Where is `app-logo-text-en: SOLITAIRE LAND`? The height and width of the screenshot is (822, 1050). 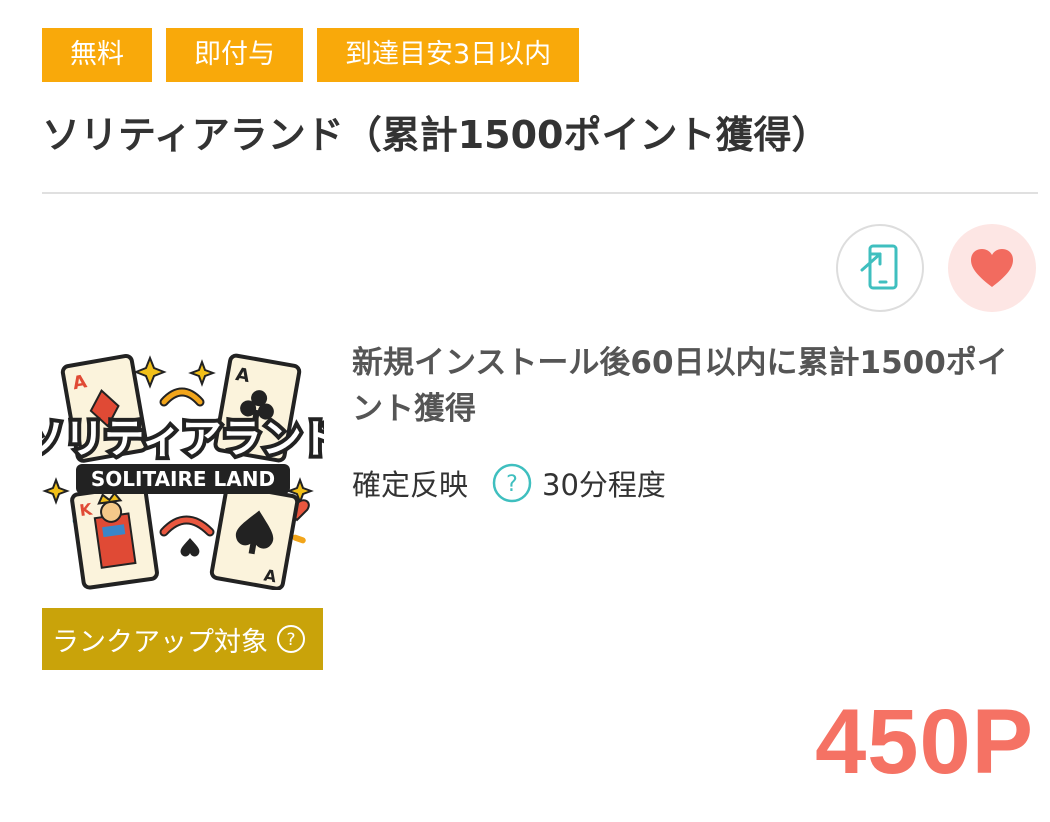
app-logo-text-en: SOLITAIRE LAND is located at coordinates (183, 479).